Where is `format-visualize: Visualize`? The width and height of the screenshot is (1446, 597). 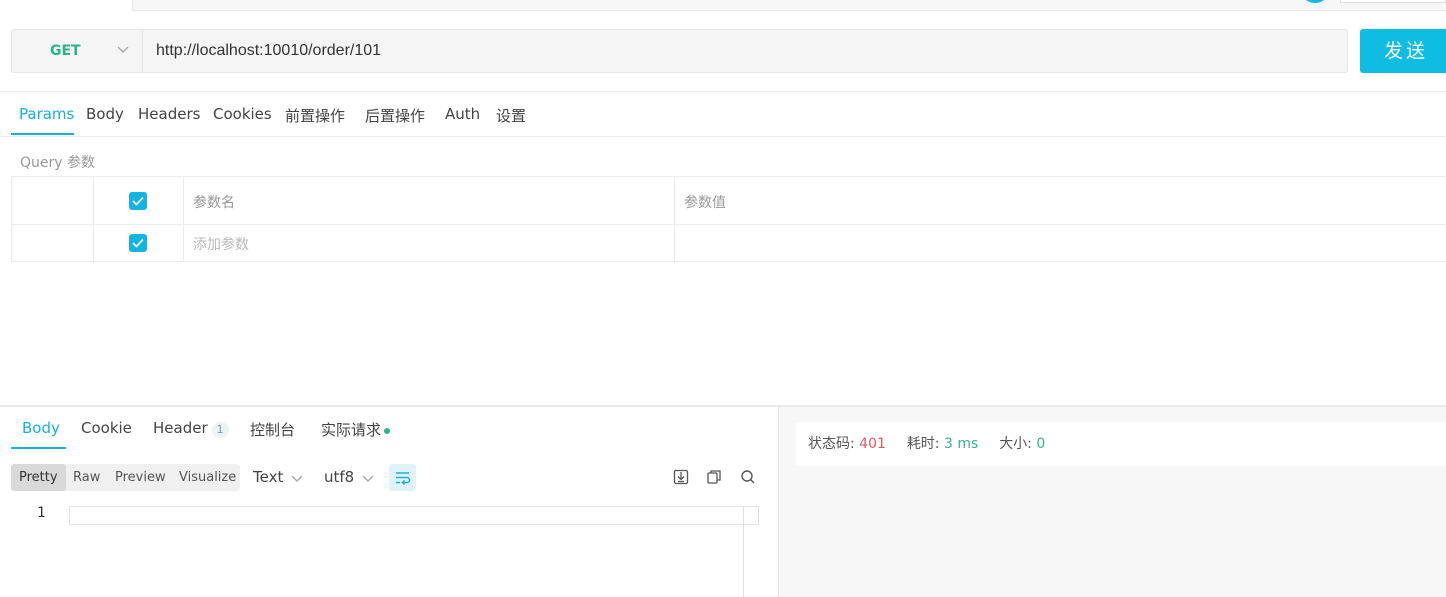
format-visualize: Visualize is located at coordinates (207, 477).